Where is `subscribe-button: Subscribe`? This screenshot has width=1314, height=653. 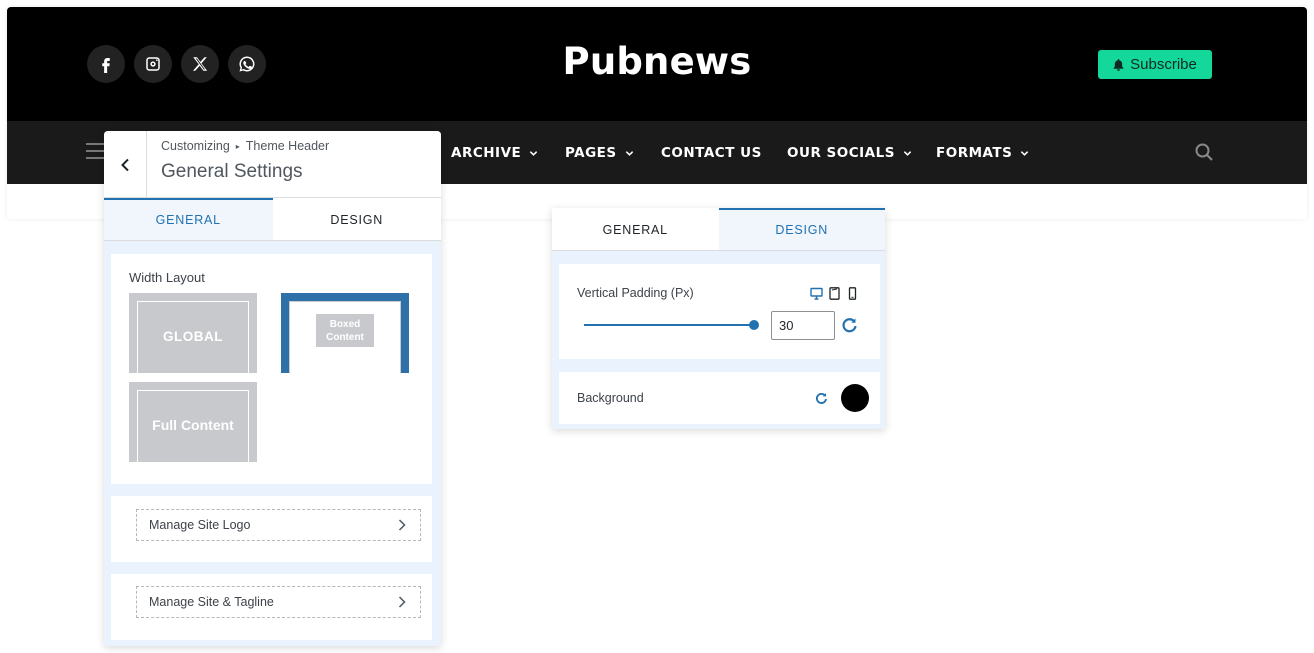
subscribe-button: Subscribe is located at coordinates (1155, 64).